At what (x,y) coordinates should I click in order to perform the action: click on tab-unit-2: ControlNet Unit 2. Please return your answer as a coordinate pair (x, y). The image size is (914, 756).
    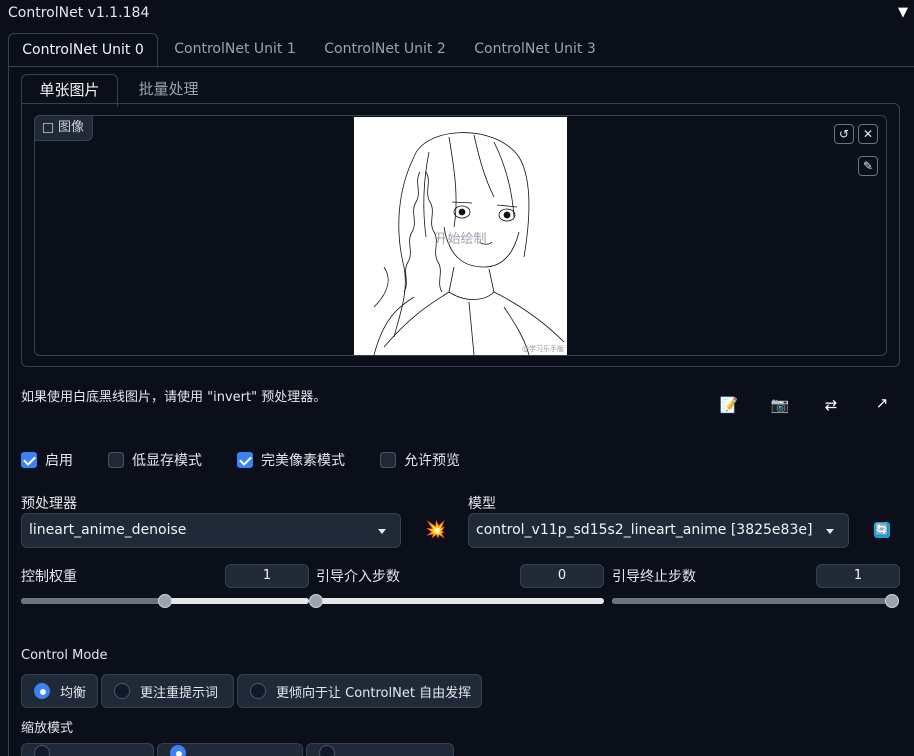
    Looking at the image, I should click on (385, 50).